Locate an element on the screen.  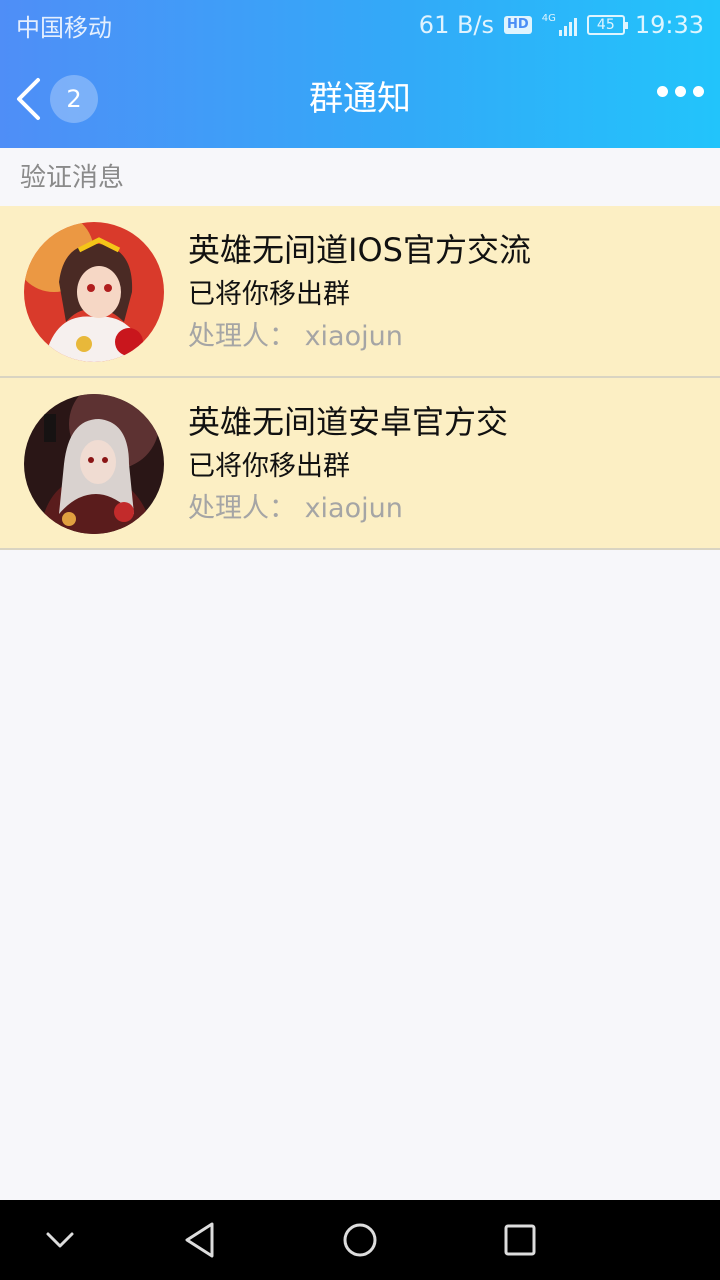
nav-back-button is located at coordinates (200, 1242).